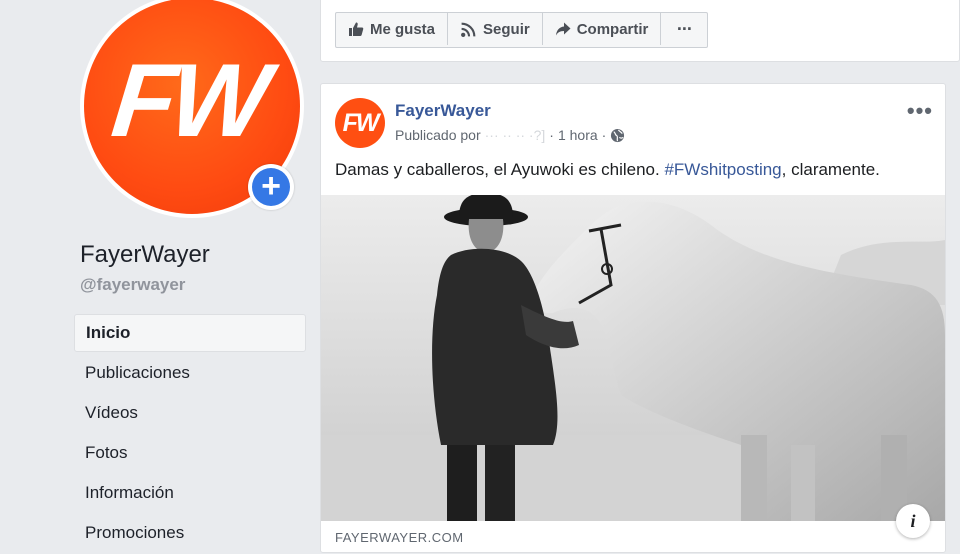 The height and width of the screenshot is (554, 960). I want to click on link-domain: FAYERWAYER.COM, so click(399, 537).